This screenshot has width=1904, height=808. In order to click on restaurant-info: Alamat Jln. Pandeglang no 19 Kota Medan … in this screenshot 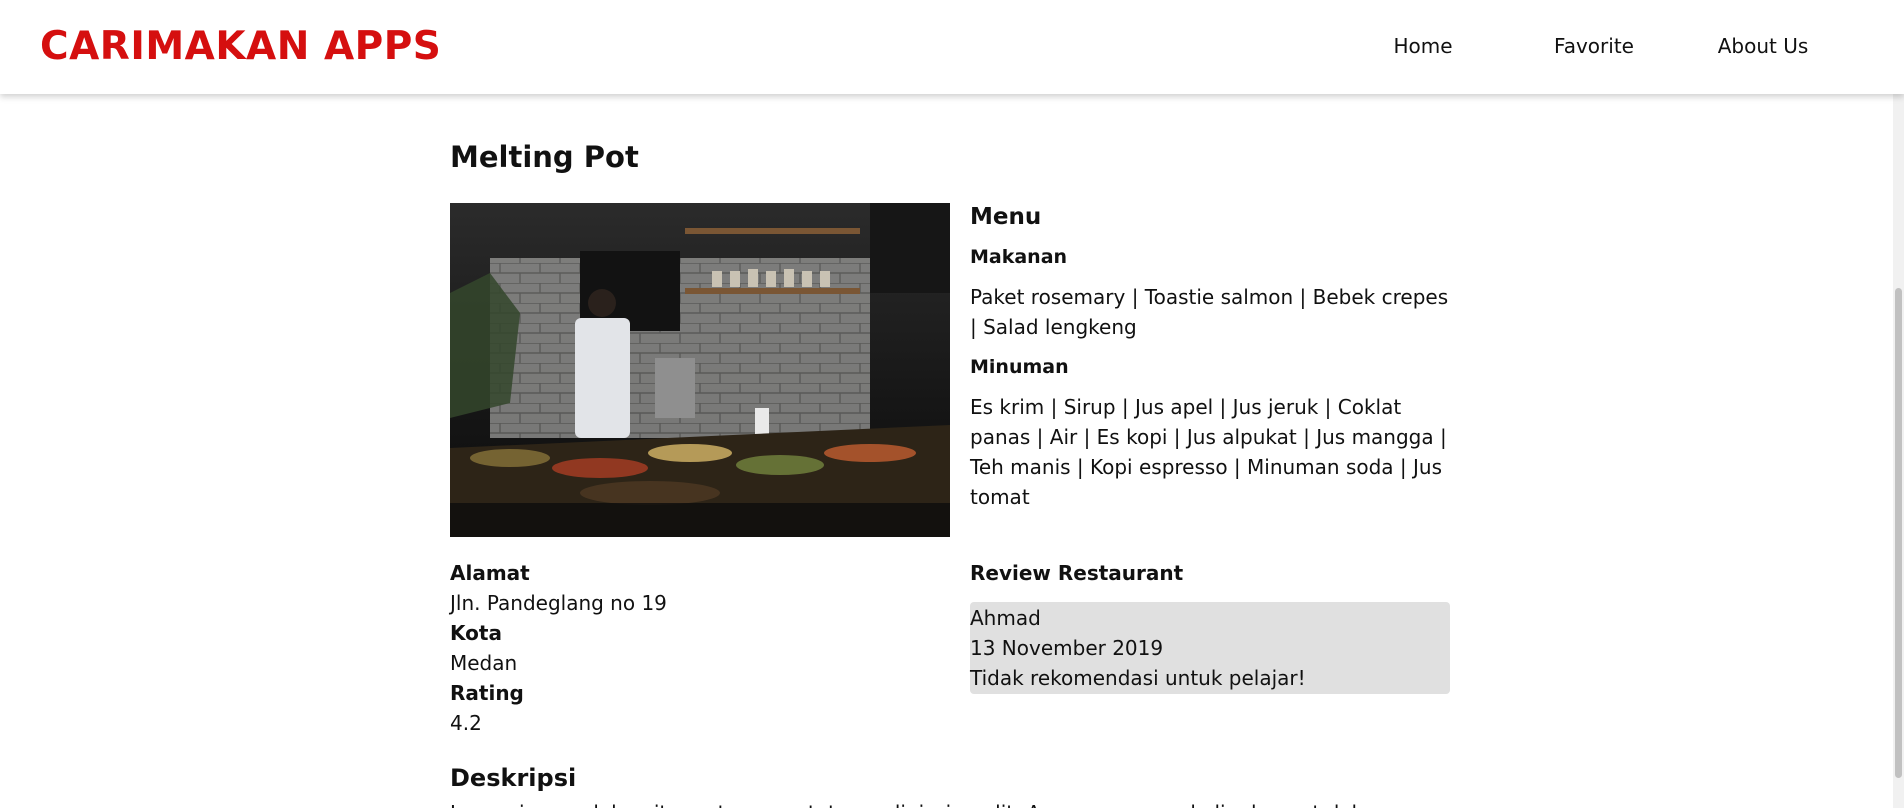, I will do `click(690, 648)`.